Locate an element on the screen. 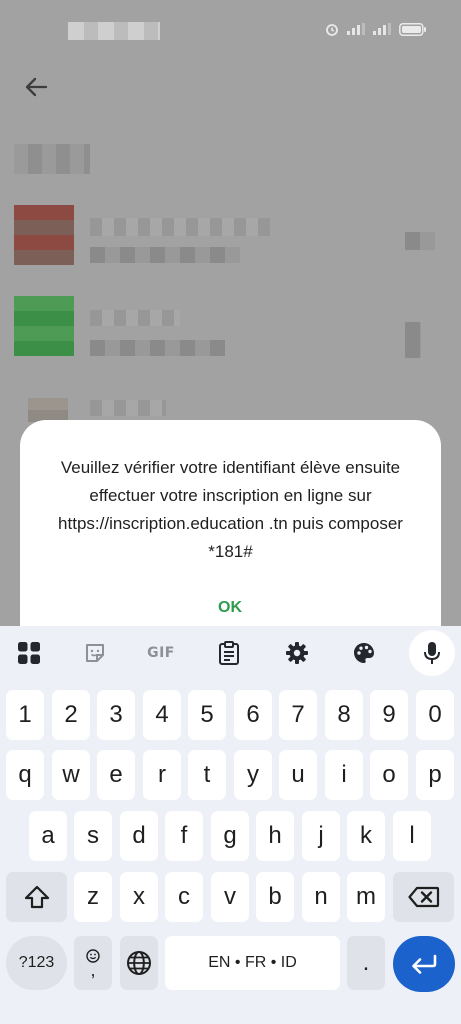 This screenshot has height=1024, width=461. shift-arrow-icon is located at coordinates (36, 897).